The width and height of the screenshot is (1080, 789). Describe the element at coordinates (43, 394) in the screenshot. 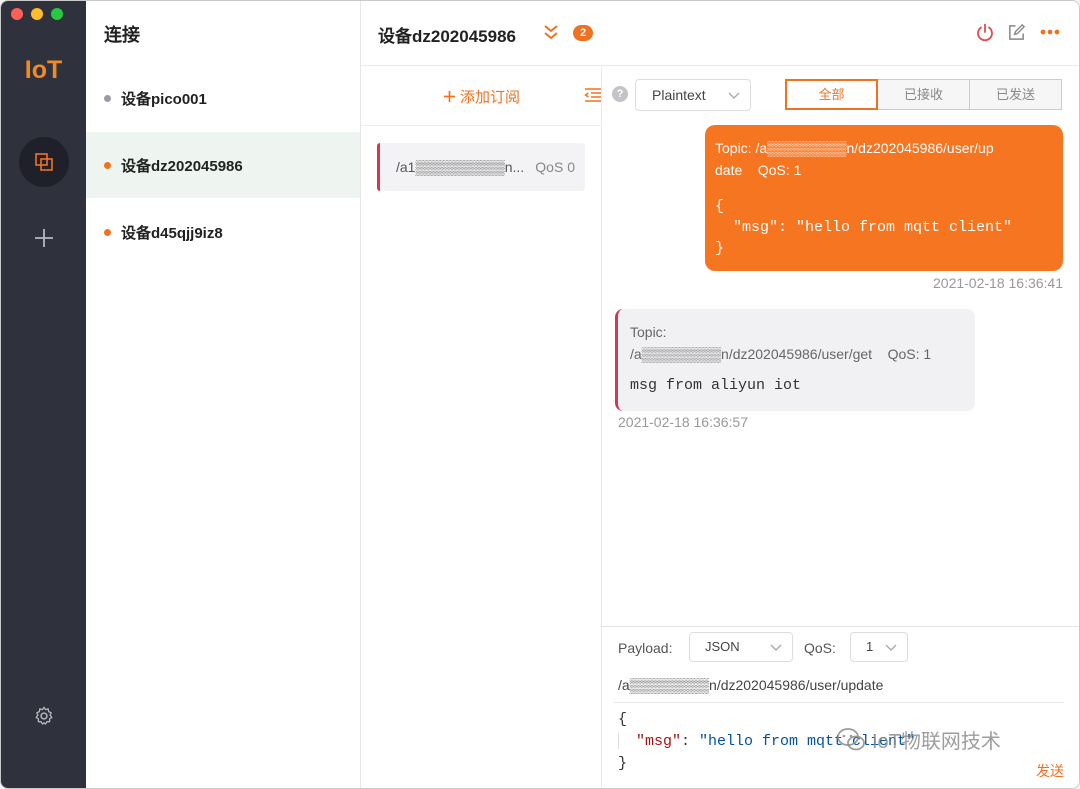

I see `left-rail: IoT` at that location.